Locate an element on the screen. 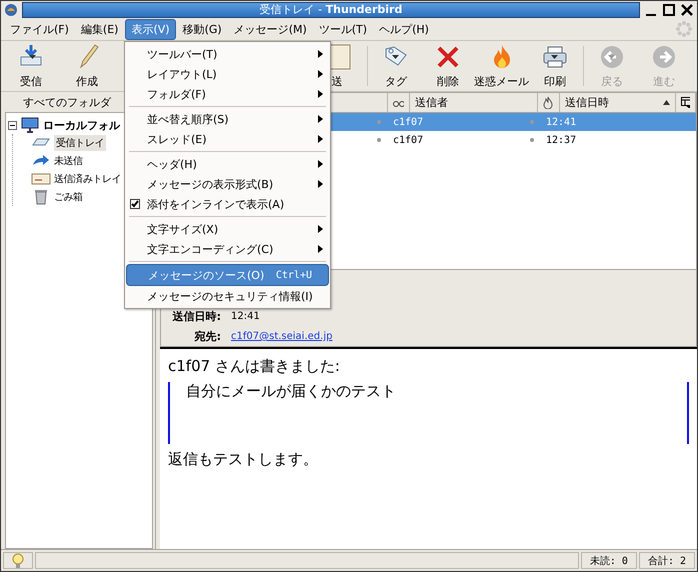 The image size is (698, 572). toolbar-button: タグ is located at coordinates (396, 66).